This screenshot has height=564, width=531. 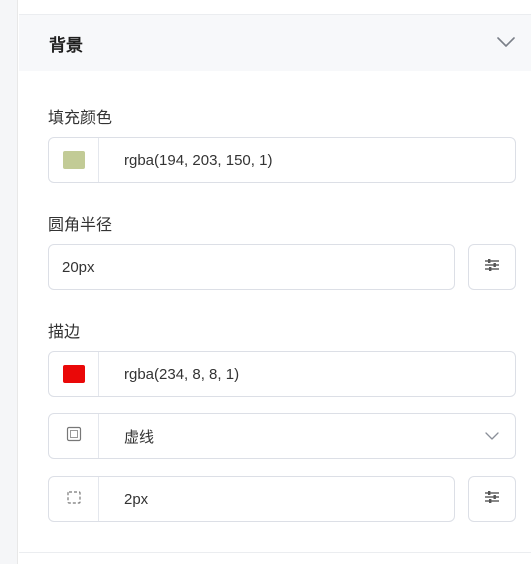 I want to click on stroke-width-input: 2px, so click(x=251, y=499).